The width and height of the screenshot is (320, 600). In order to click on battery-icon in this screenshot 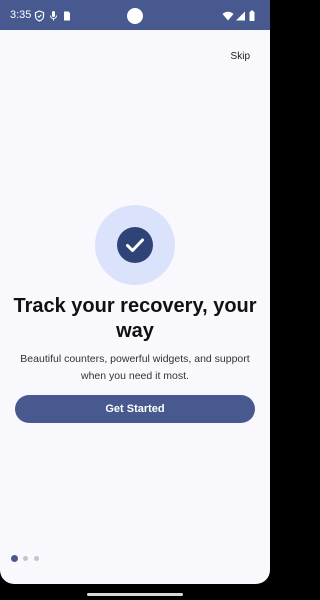, I will do `click(252, 15)`.